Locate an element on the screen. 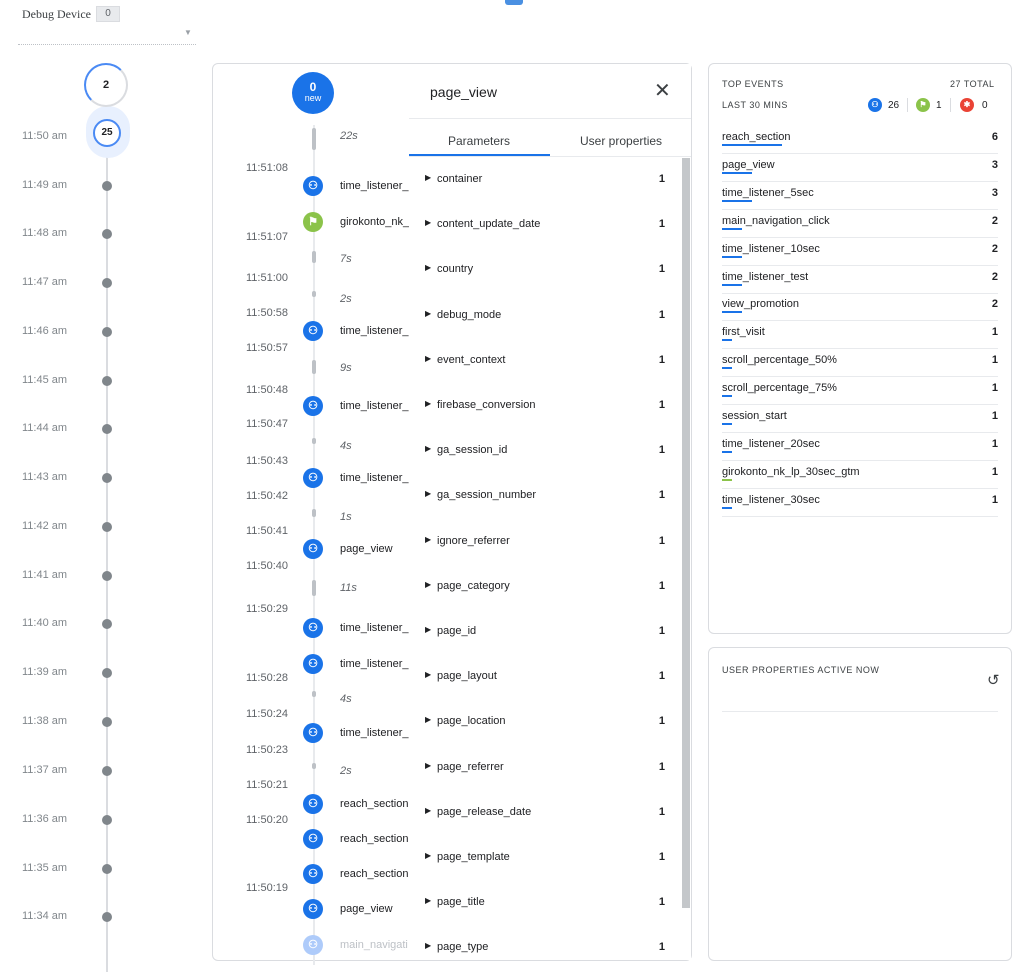 This screenshot has height=972, width=1024. parameter-row: ▶ page_release_date 1 is located at coordinates (550, 815).